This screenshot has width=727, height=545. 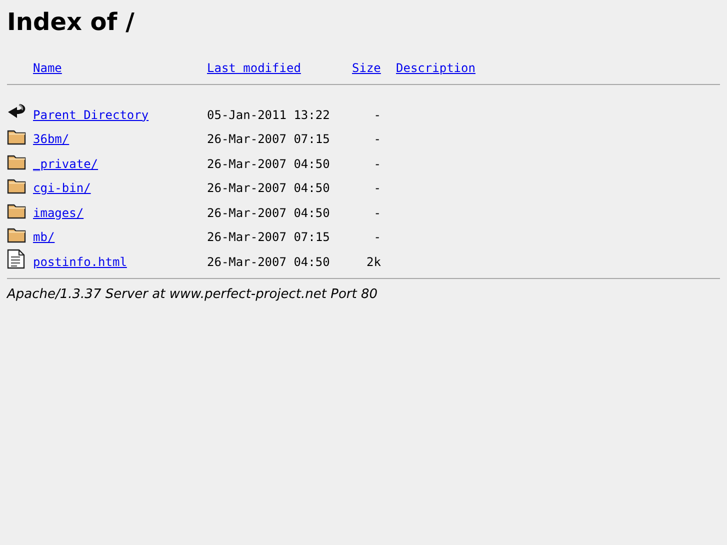 What do you see at coordinates (366, 68) in the screenshot?
I see `size-column-link: Size` at bounding box center [366, 68].